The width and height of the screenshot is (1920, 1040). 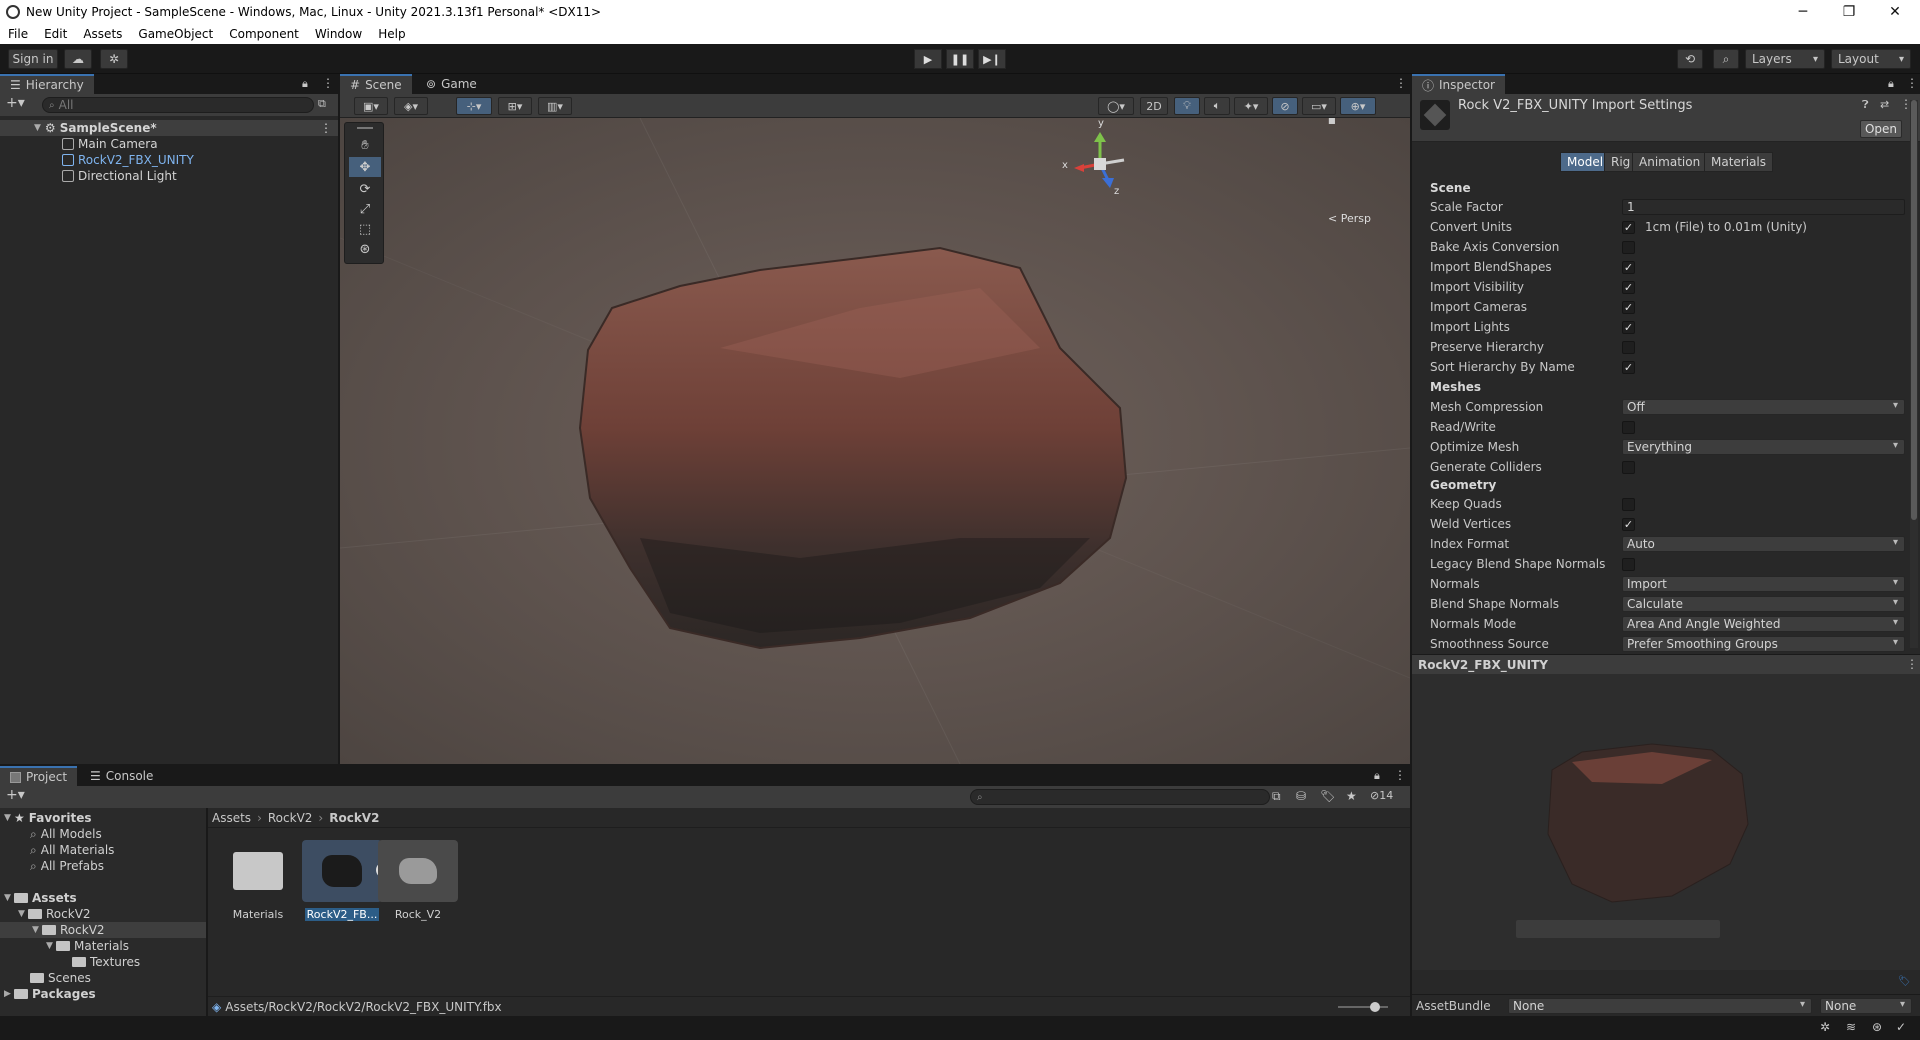 I want to click on label-filter-icon: 🏷︎, so click(x=1327, y=796).